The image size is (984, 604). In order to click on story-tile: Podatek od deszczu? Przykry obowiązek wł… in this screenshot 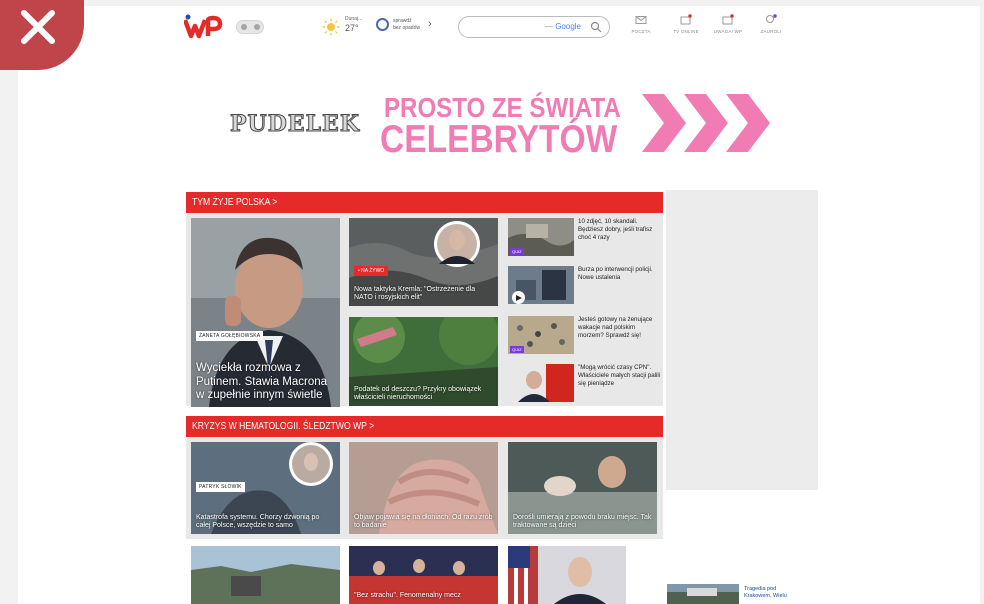, I will do `click(423, 361)`.